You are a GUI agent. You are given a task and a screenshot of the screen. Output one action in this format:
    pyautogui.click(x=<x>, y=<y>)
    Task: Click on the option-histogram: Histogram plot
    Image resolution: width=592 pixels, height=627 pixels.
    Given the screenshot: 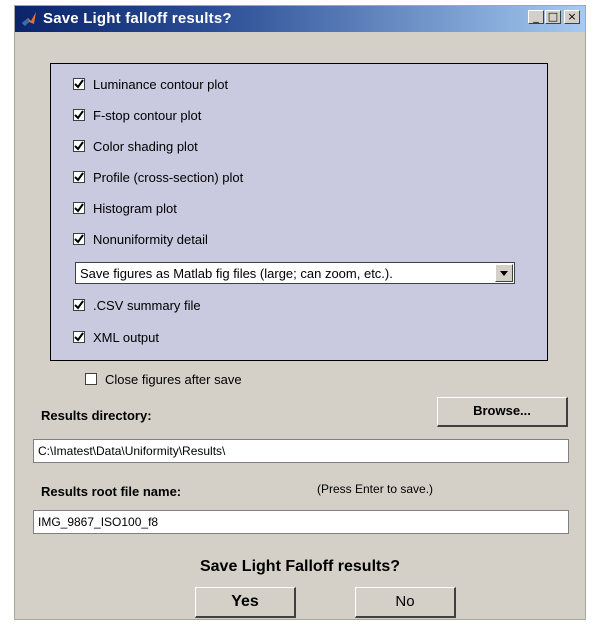 What is the action you would take?
    pyautogui.click(x=125, y=208)
    